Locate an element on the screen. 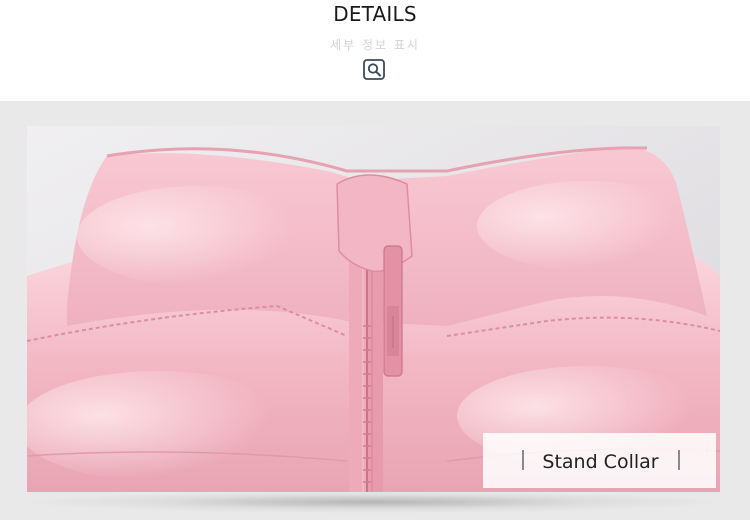 This screenshot has width=750, height=520. caption-label: Stand Collar is located at coordinates (600, 462).